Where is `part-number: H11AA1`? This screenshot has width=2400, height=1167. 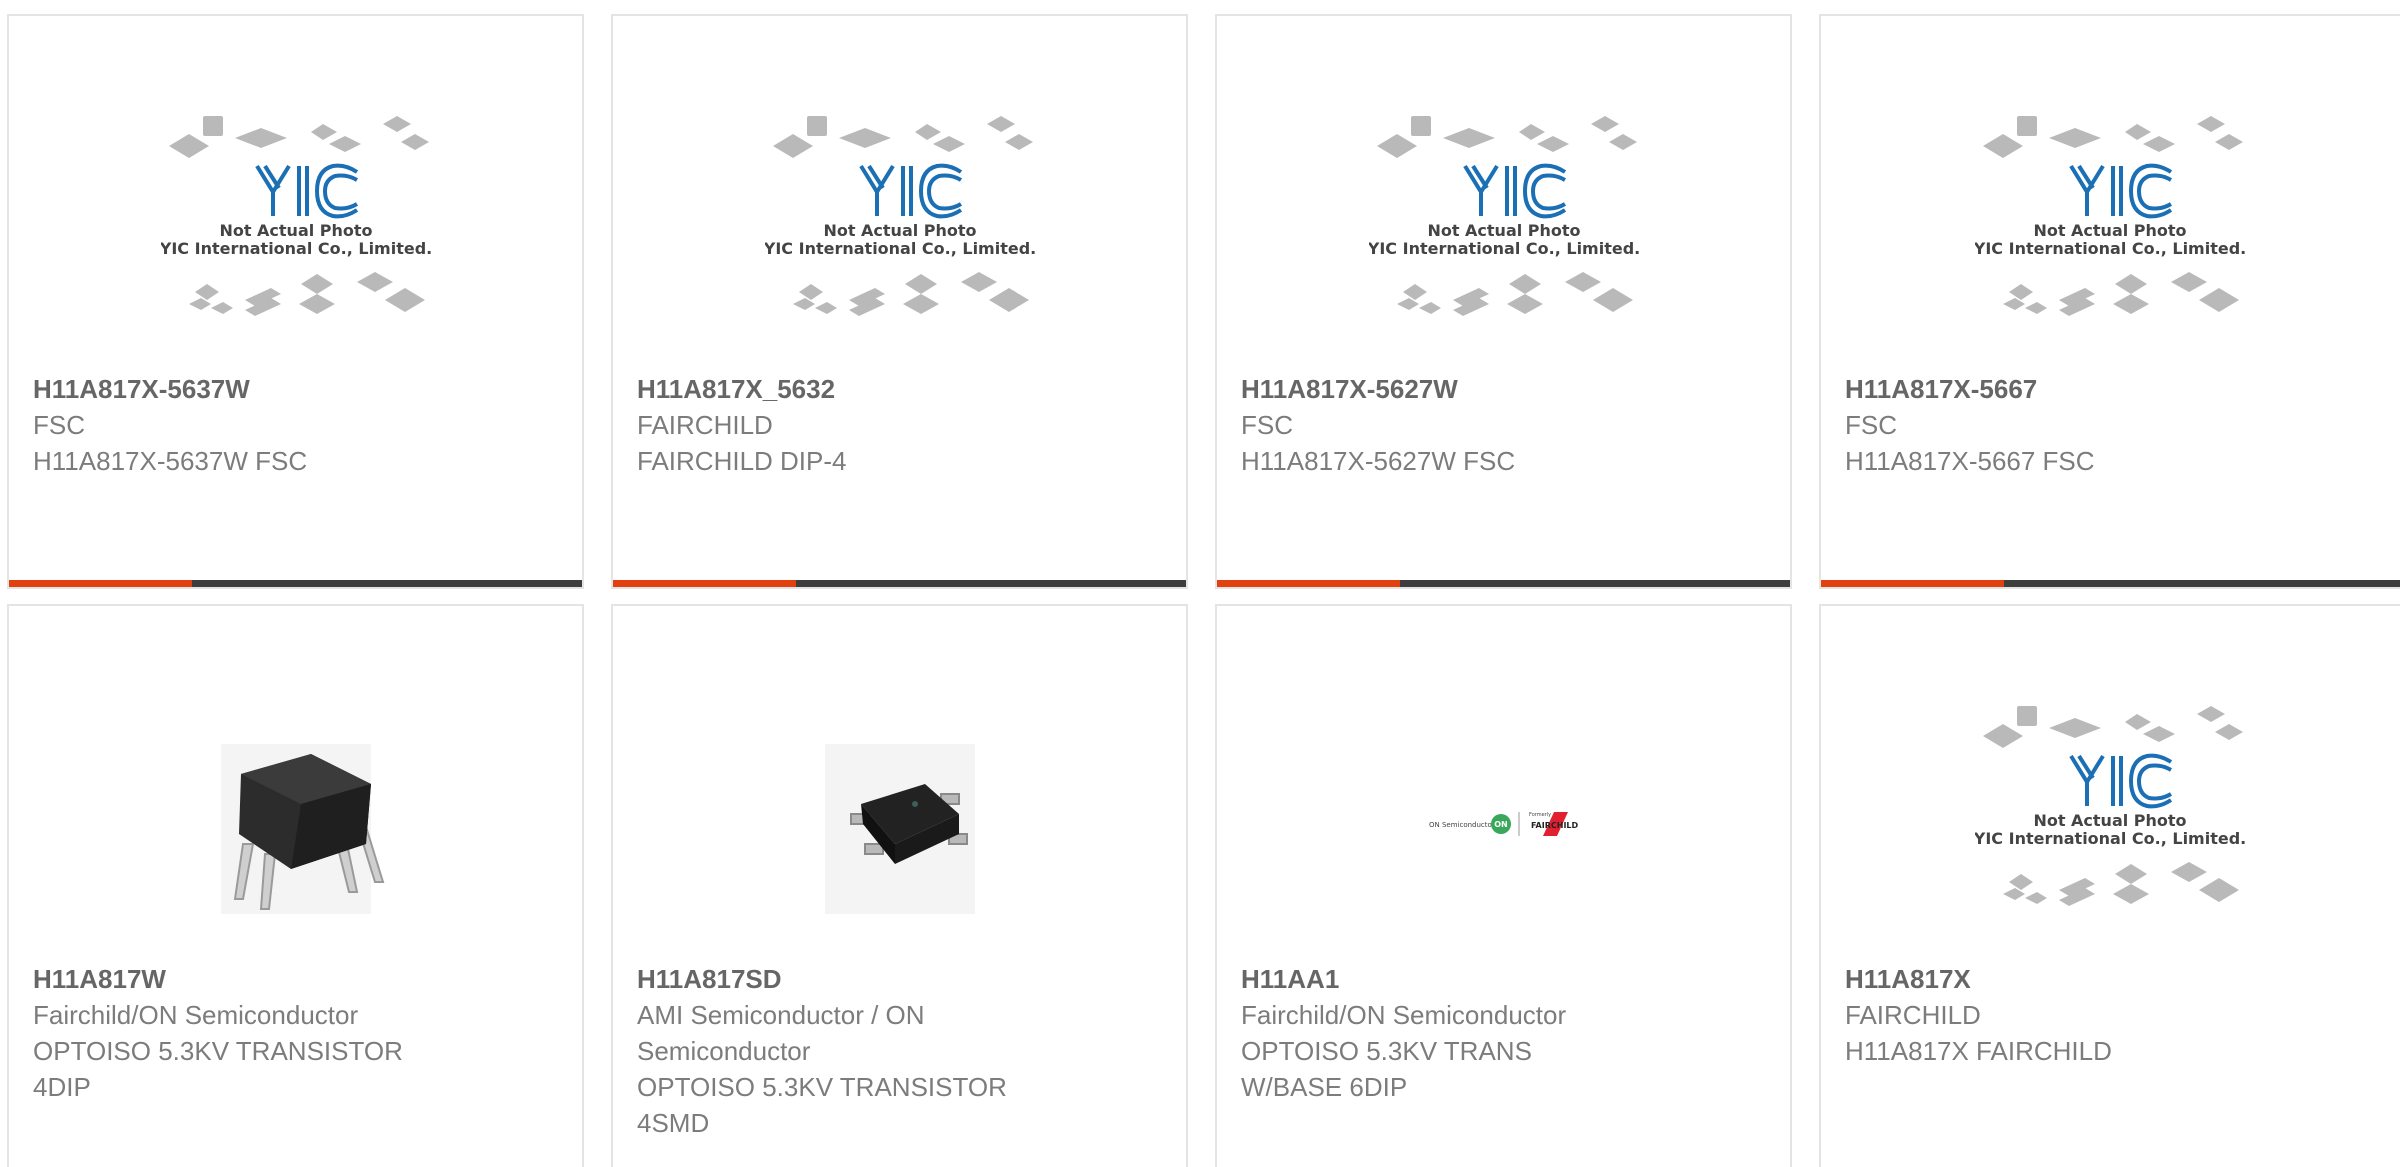 part-number: H11AA1 is located at coordinates (1461, 979).